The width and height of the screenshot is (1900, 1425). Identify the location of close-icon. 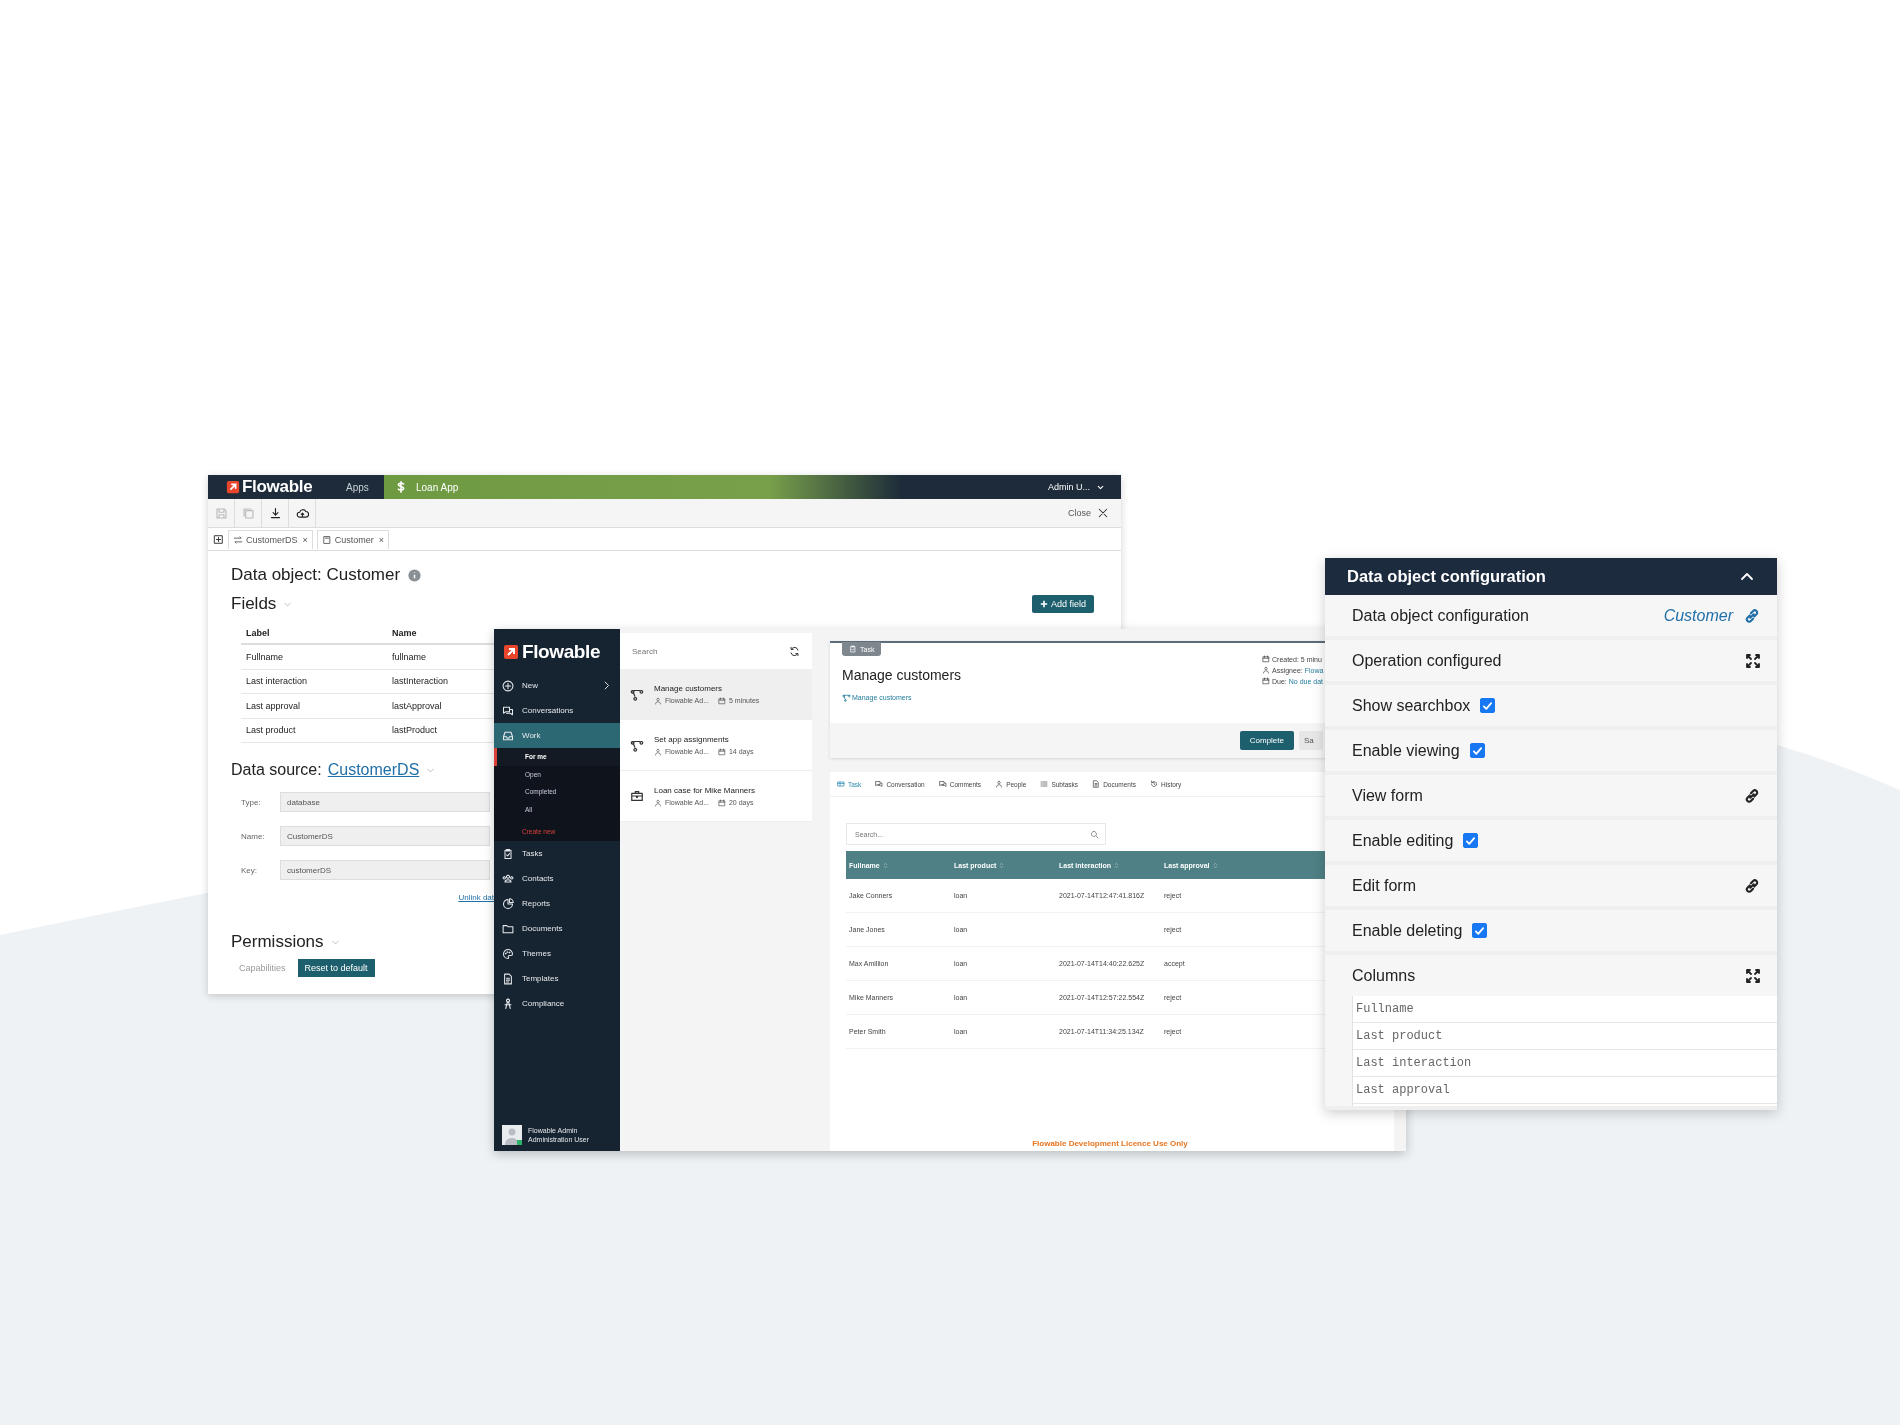
(1103, 513).